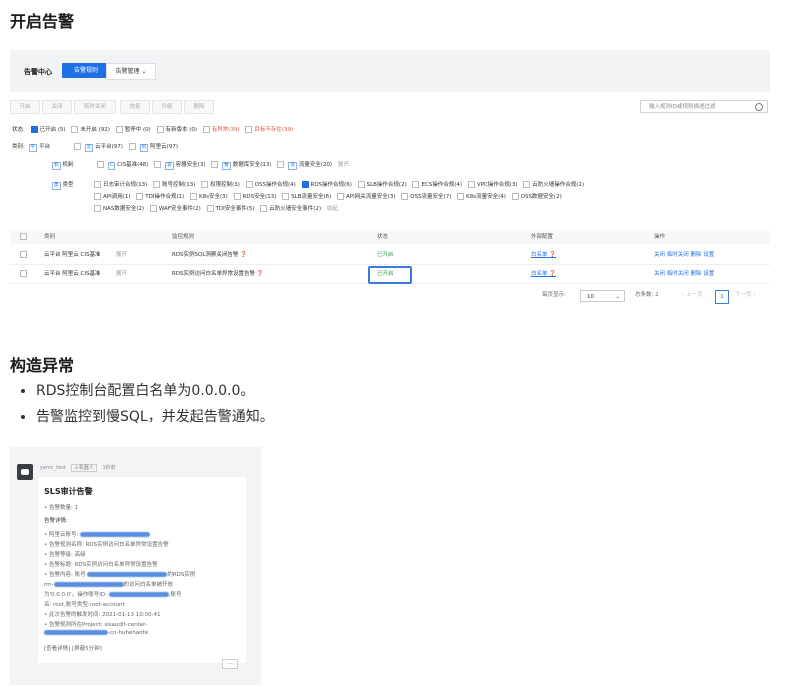  I want to click on line-tail: 的访问白名单被开放, so click(148, 585).